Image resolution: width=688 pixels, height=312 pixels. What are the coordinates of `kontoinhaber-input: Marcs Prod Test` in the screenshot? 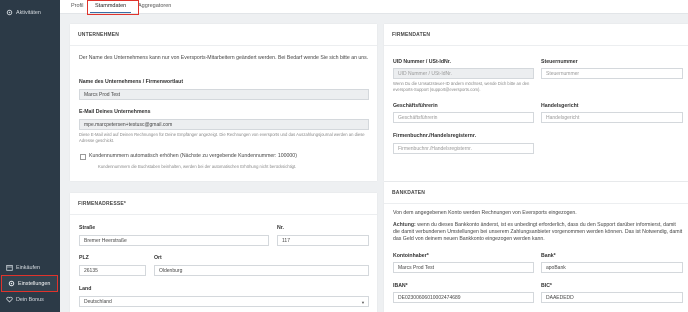 It's located at (463, 267).